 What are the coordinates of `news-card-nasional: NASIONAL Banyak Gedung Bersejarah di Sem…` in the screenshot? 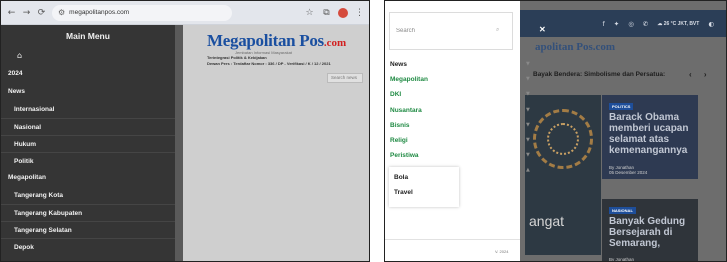 It's located at (650, 230).